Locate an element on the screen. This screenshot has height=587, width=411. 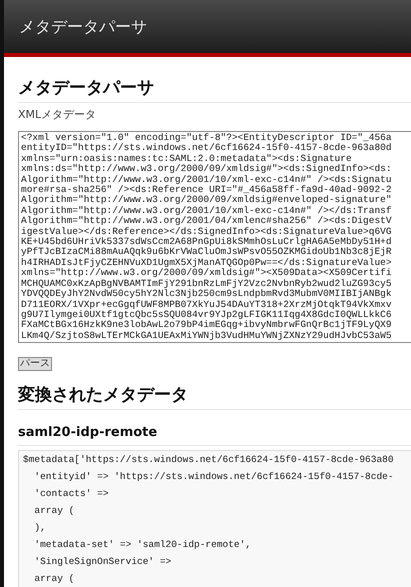
parse-button: パース is located at coordinates (35, 364).